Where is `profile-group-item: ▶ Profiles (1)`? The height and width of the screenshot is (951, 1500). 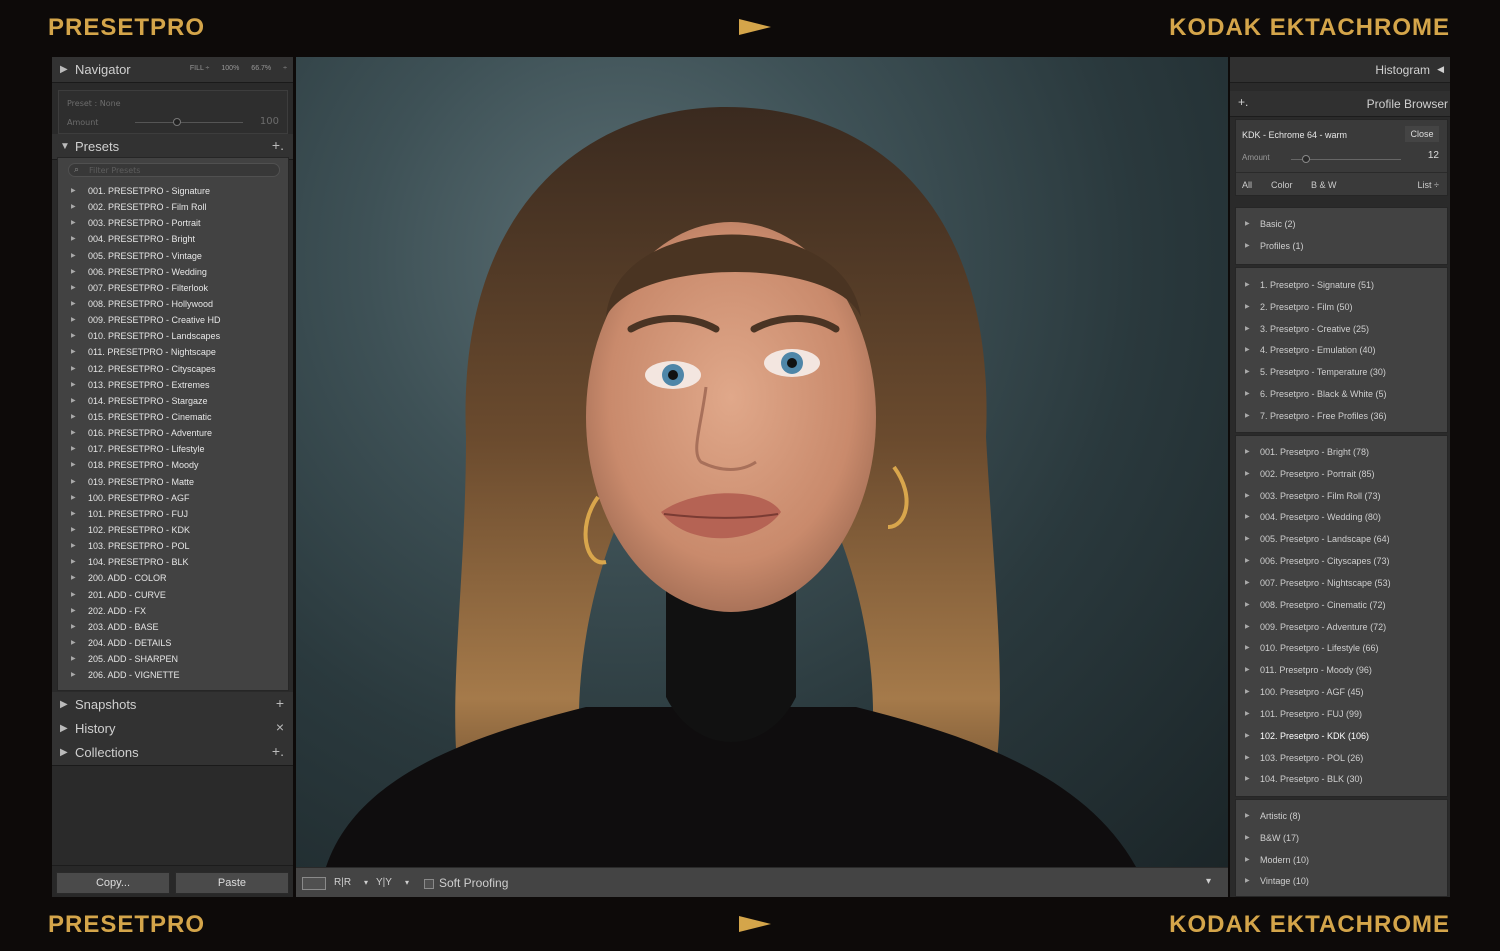 profile-group-item: ▶ Profiles (1) is located at coordinates (1341, 247).